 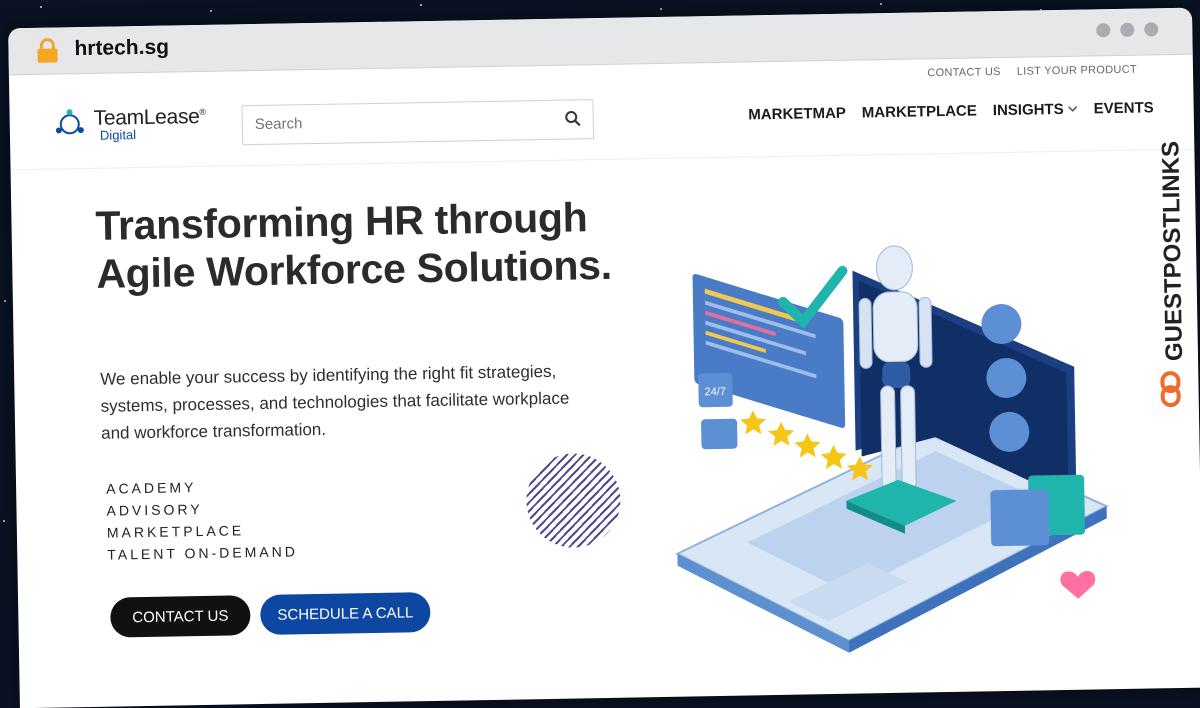 I want to click on chevron-down-icon, so click(x=1073, y=109).